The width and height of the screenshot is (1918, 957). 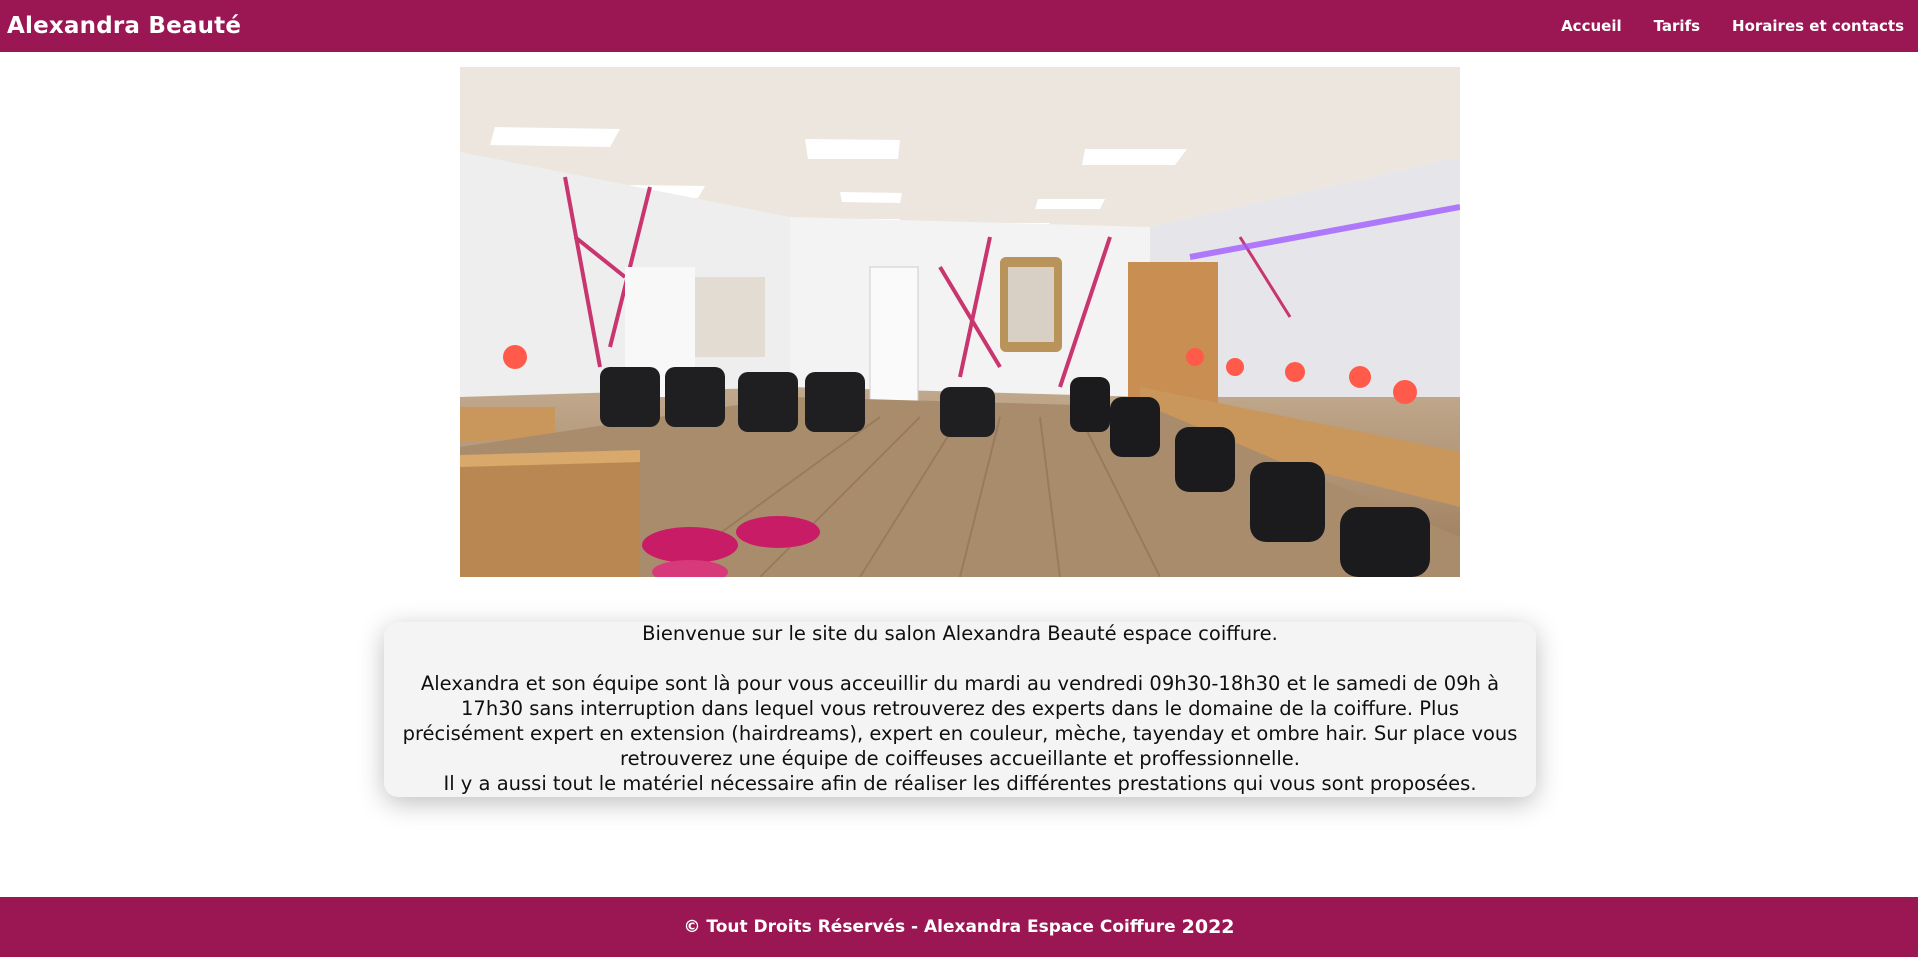 What do you see at coordinates (1208, 927) in the screenshot?
I see `footer-year: 2022` at bounding box center [1208, 927].